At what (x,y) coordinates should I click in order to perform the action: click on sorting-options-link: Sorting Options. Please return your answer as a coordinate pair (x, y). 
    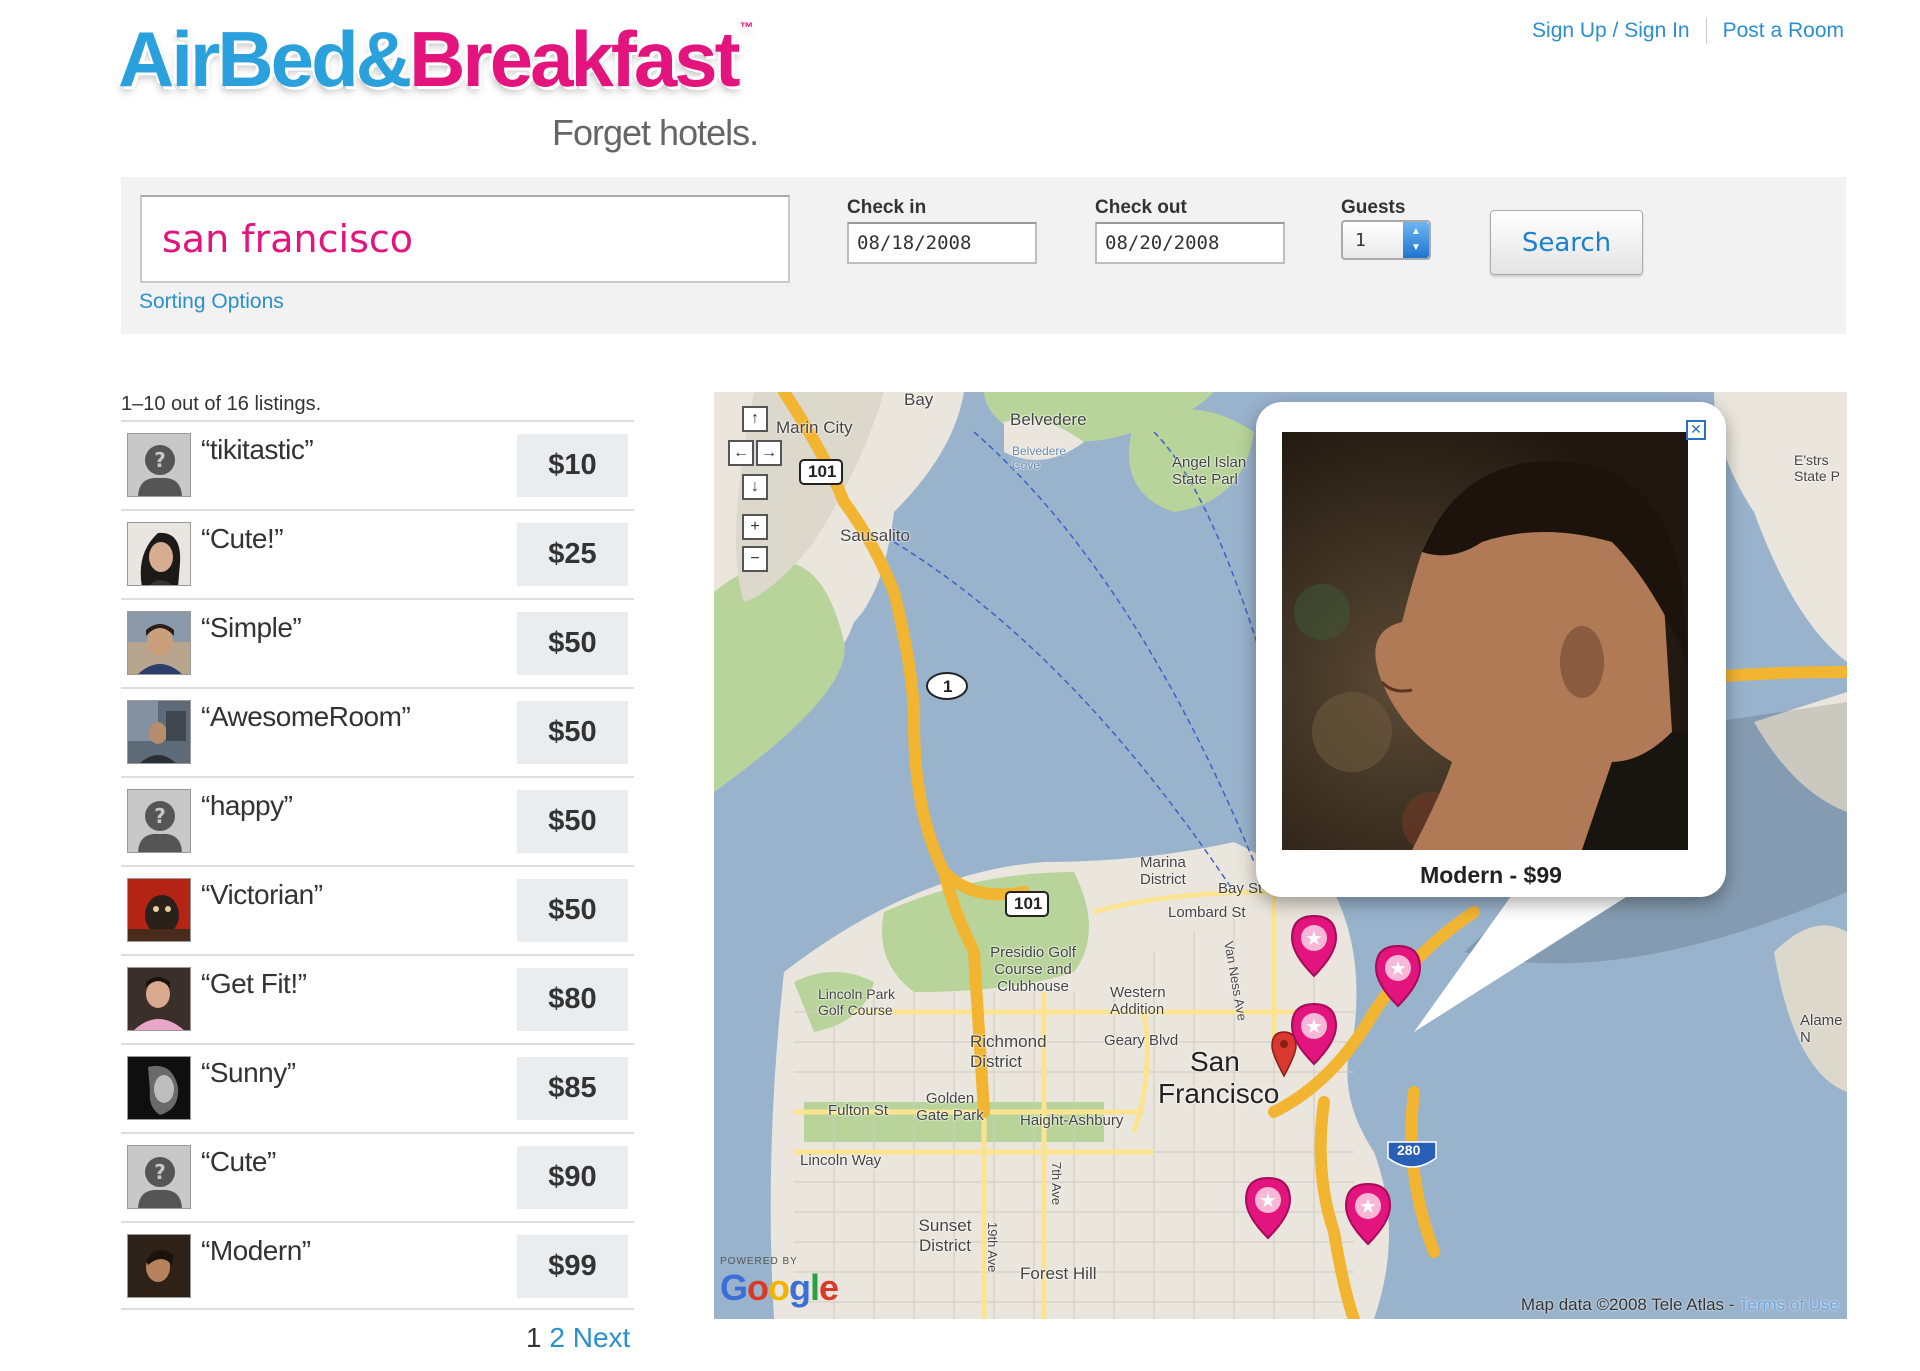
    Looking at the image, I should click on (211, 302).